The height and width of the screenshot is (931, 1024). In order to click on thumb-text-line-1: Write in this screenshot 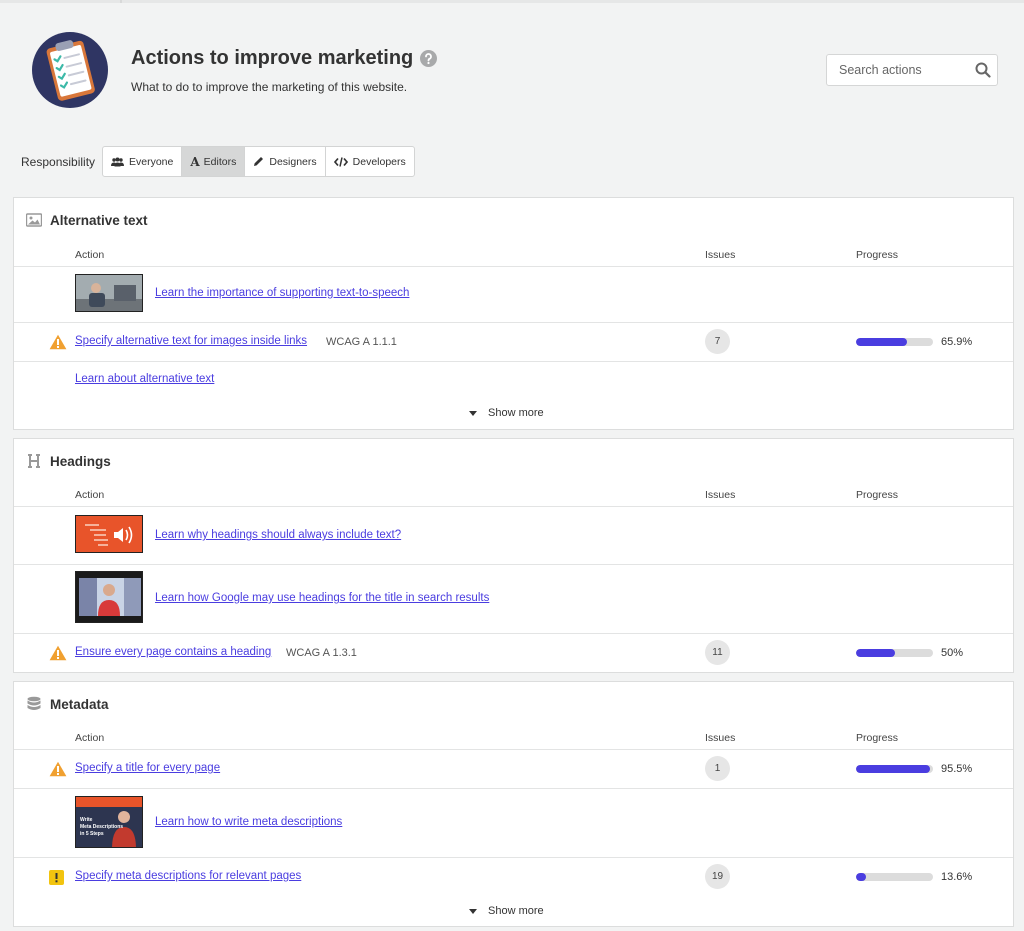, I will do `click(86, 820)`.